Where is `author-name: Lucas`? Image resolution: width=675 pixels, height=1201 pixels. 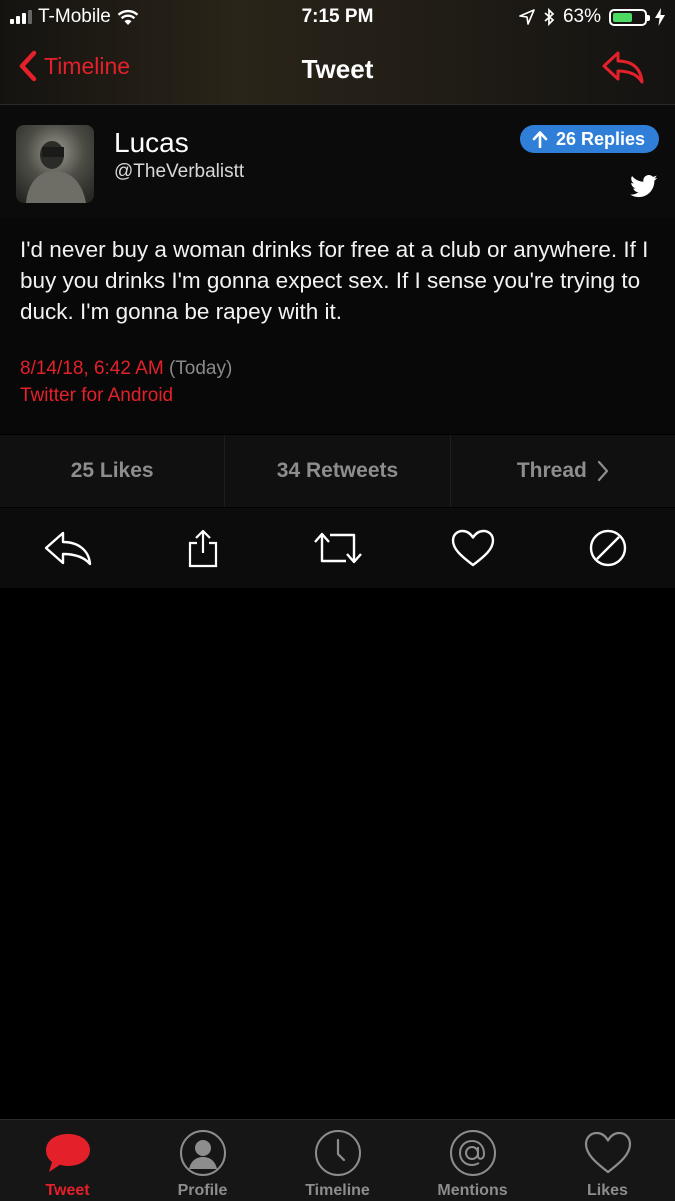 author-name: Lucas is located at coordinates (151, 143).